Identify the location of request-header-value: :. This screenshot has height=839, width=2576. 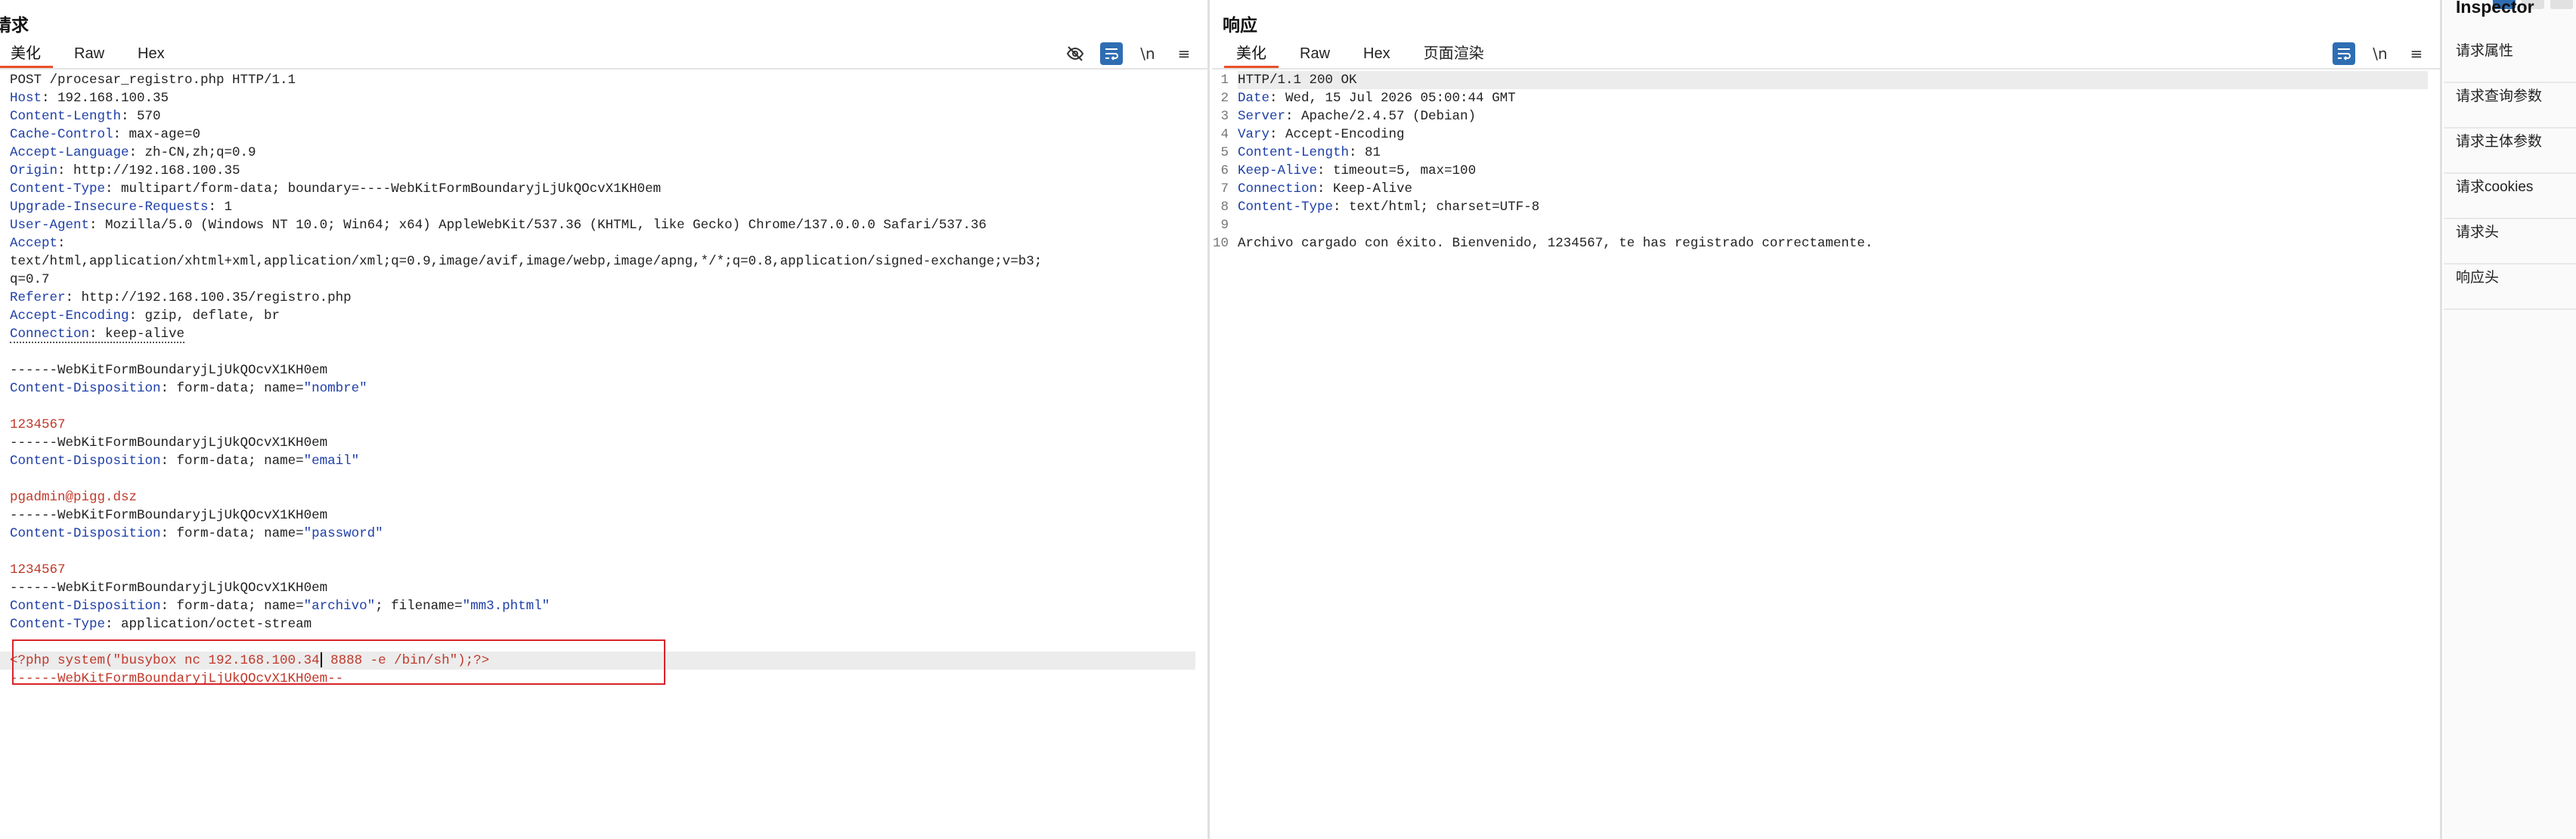
(61, 244).